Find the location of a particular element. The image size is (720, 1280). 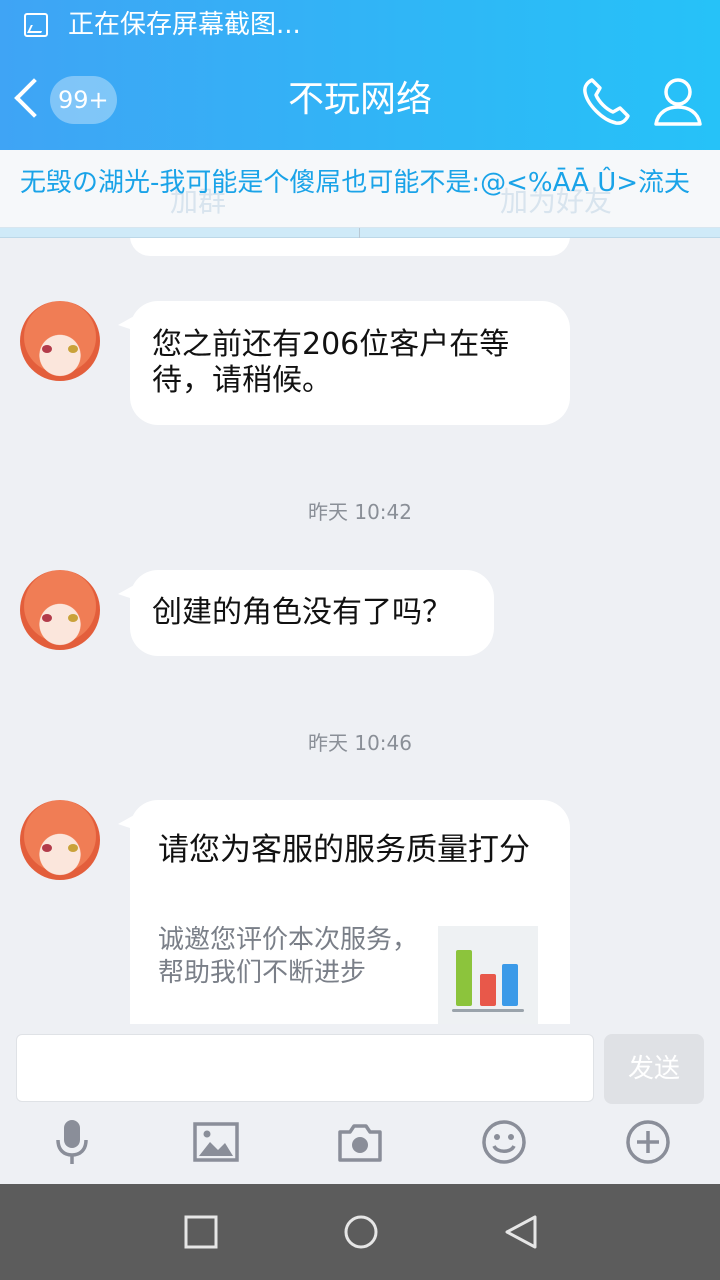

title-bar: 99+ 不玩网络 is located at coordinates (360, 100).